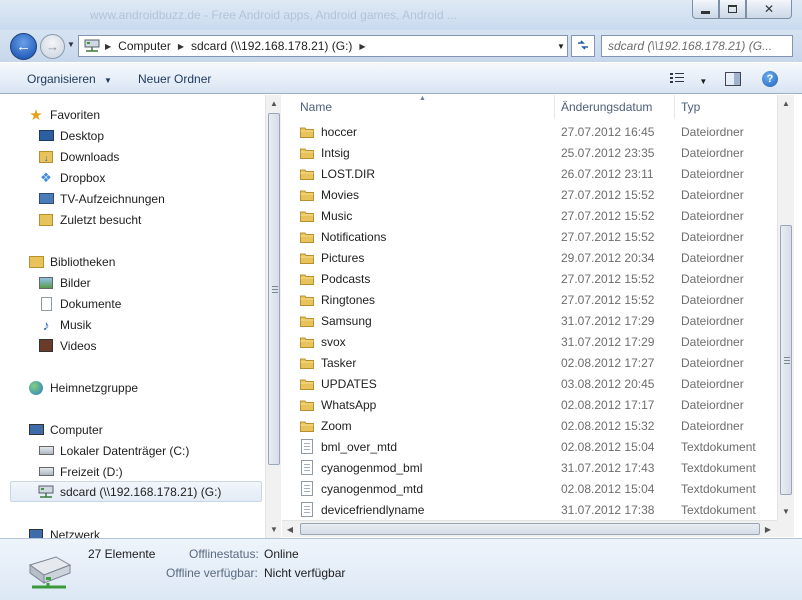 Image resolution: width=802 pixels, height=600 pixels. What do you see at coordinates (768, 529) in the screenshot?
I see `scroll-right-arrow: ▶` at bounding box center [768, 529].